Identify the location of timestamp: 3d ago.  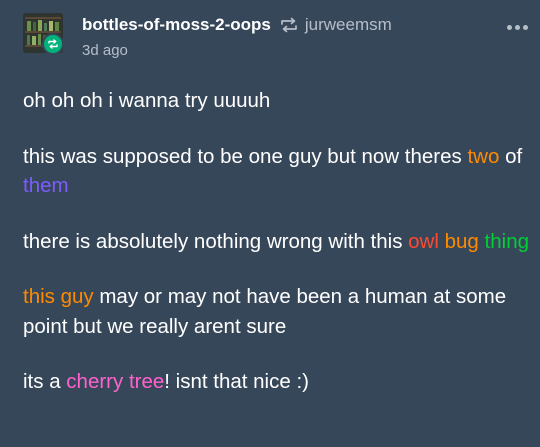
(105, 50).